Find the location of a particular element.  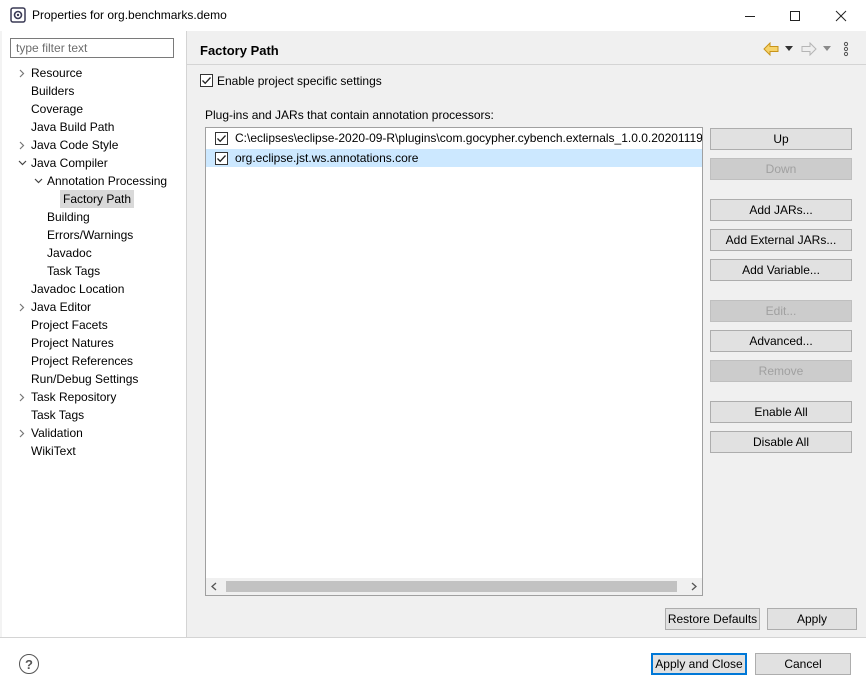

horizontal-scrollbar is located at coordinates (454, 586).